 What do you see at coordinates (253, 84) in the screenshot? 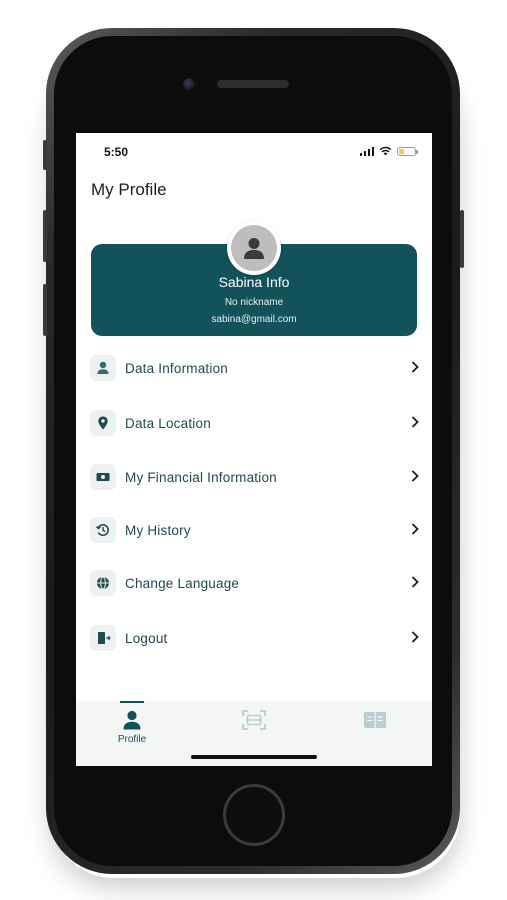
I see `earpiece-speaker` at bounding box center [253, 84].